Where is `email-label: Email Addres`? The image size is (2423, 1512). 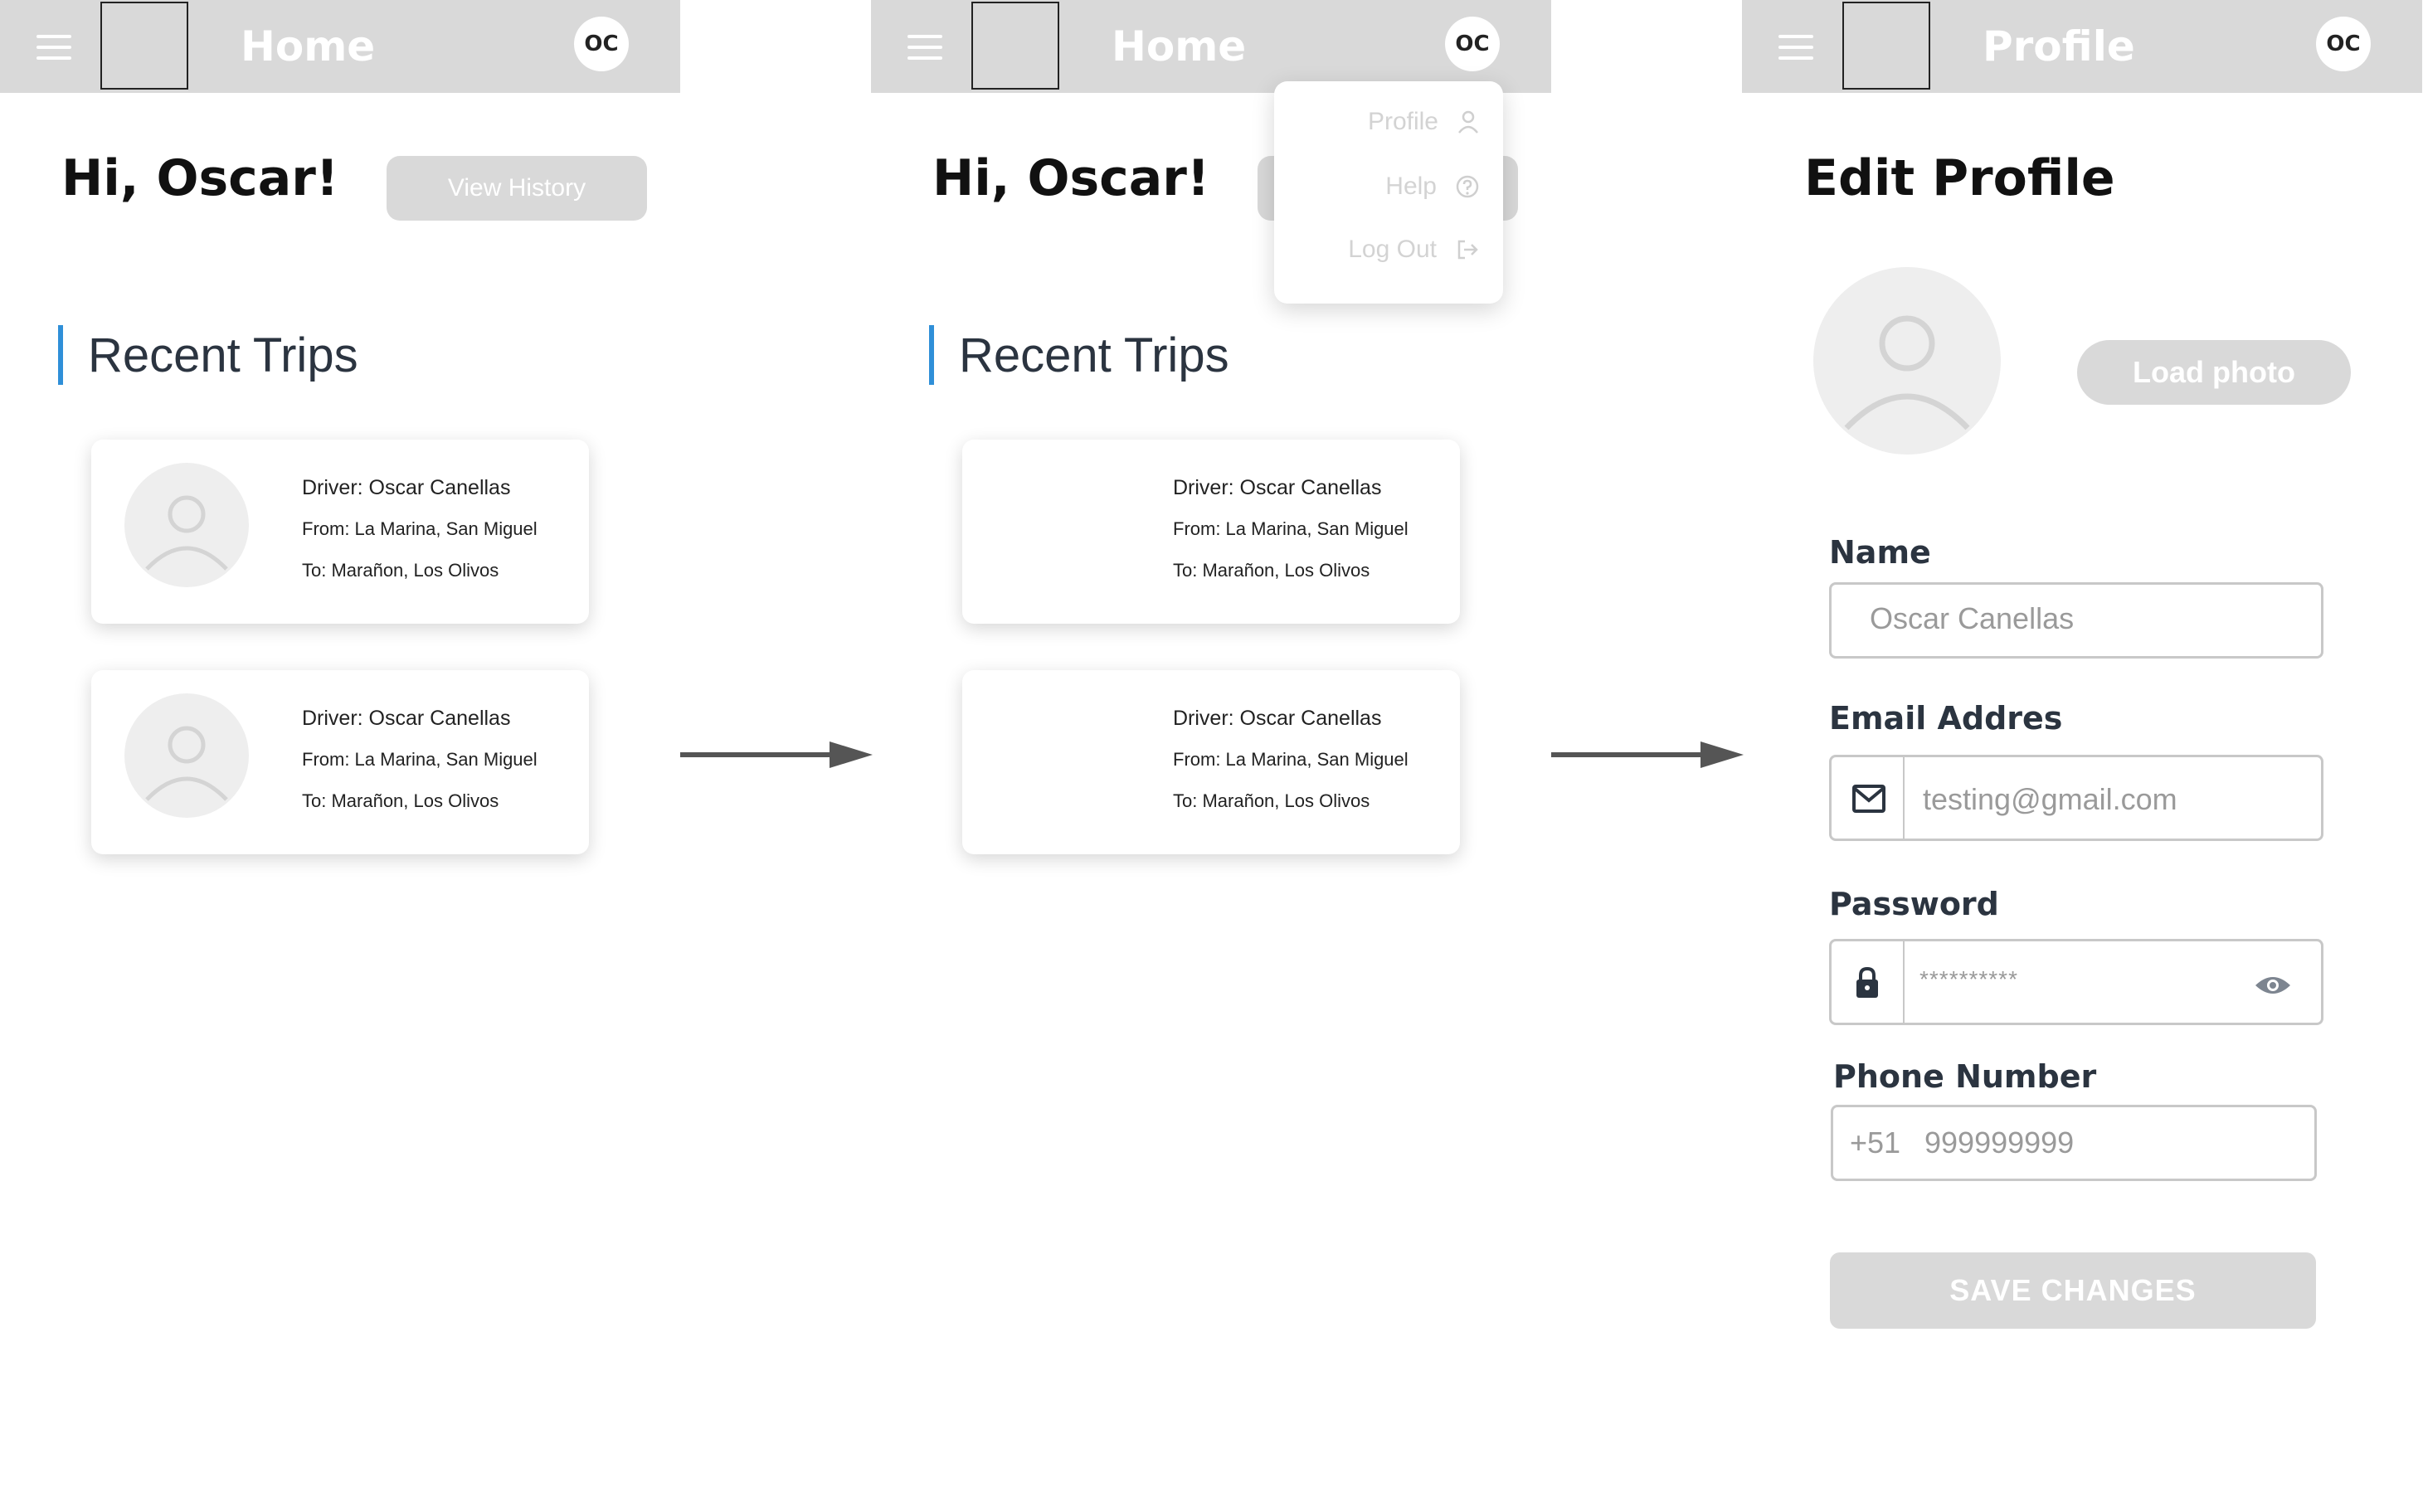
email-label: Email Addres is located at coordinates (1946, 719).